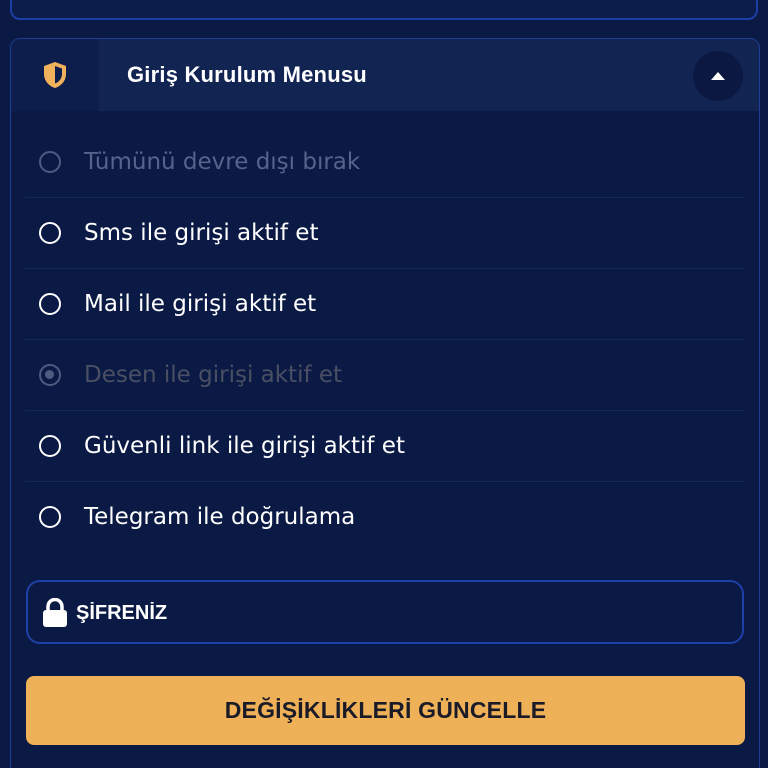 This screenshot has height=768, width=768. What do you see at coordinates (213, 375) in the screenshot?
I see `option-label: Desen ile girişi aktif et` at bounding box center [213, 375].